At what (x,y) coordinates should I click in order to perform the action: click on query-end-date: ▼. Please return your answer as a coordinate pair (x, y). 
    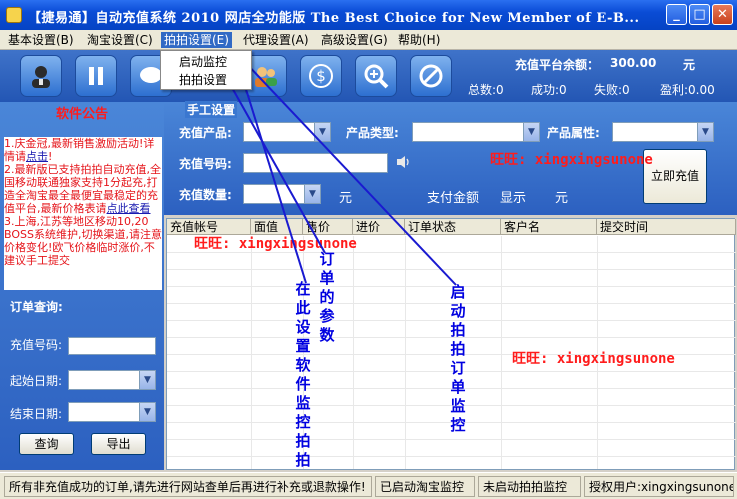
    Looking at the image, I should click on (112, 412).